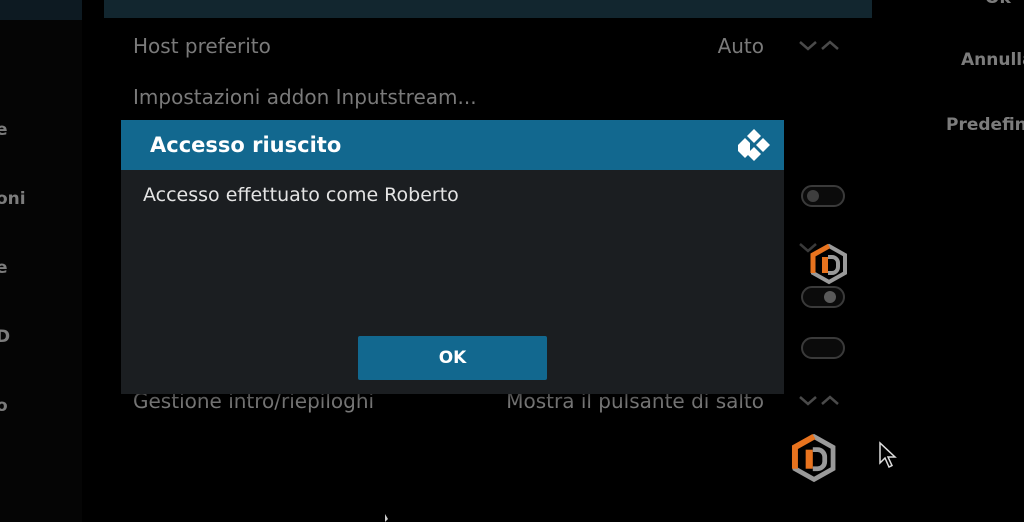 This screenshot has height=522, width=1024. I want to click on right-sidebar: Ok Annulla Predefinito, so click(962, 261).